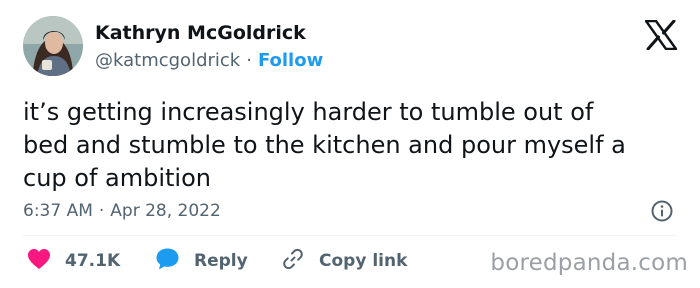 The image size is (700, 288). Describe the element at coordinates (350, 235) in the screenshot. I see `divider` at that location.